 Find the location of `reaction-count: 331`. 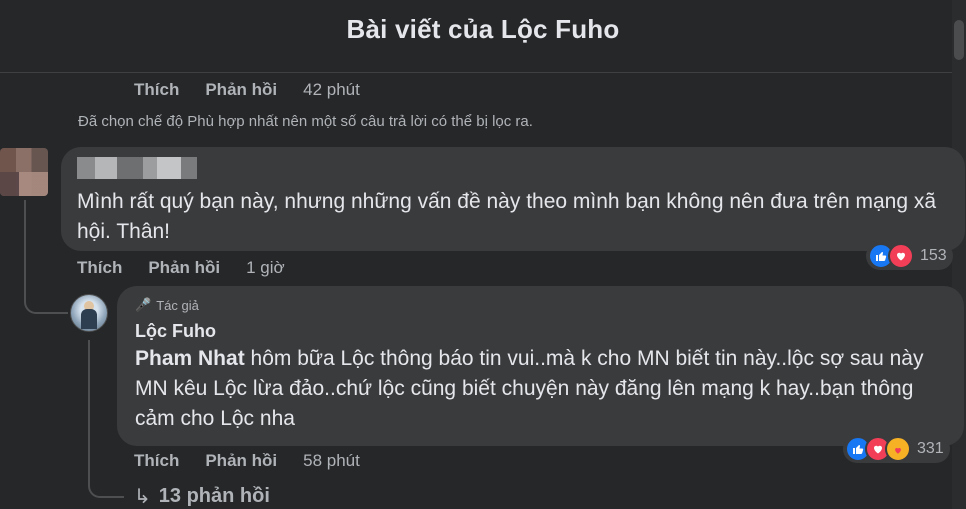

reaction-count: 331 is located at coordinates (930, 448).